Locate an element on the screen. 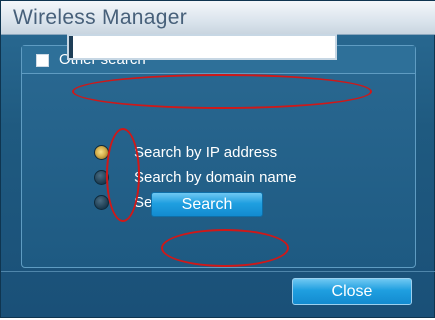 The width and height of the screenshot is (435, 320). radio-domain-name is located at coordinates (101, 177).